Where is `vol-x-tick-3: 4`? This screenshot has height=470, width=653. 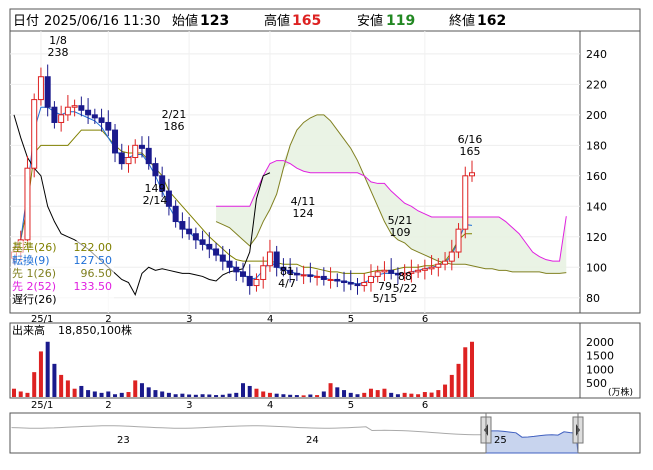 vol-x-tick-3: 4 is located at coordinates (270, 405).